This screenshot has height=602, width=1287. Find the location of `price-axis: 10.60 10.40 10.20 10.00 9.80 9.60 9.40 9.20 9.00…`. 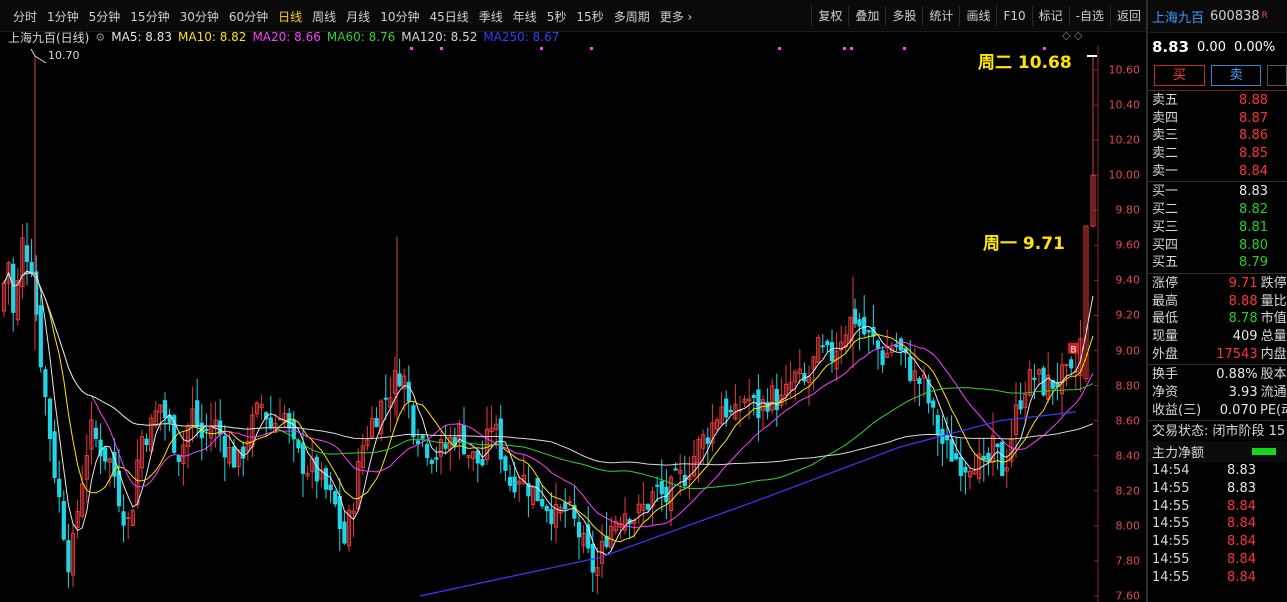

price-axis: 10.60 10.40 10.20 10.00 9.80 9.60 9.40 9.20 9.00… is located at coordinates (1123, 323).